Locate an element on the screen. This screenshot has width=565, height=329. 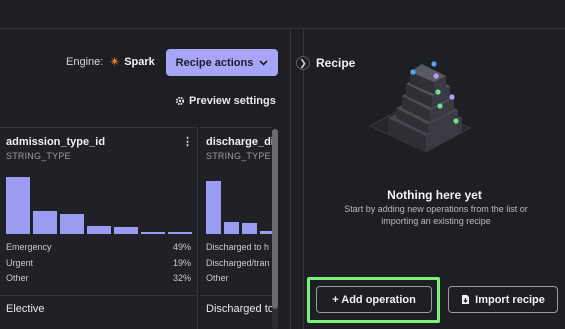
stat-percent: 49% is located at coordinates (181, 247).